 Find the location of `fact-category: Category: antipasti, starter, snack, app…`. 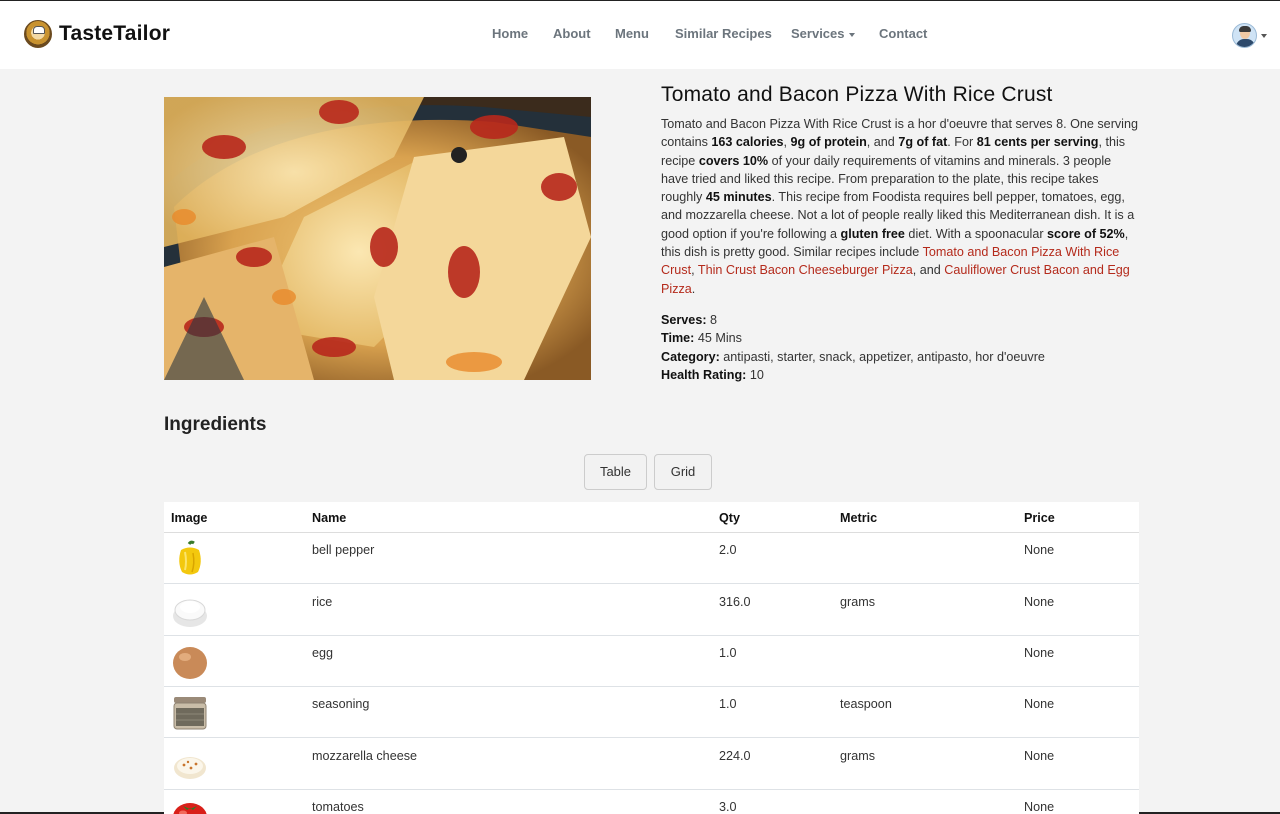

fact-category: Category: antipasti, starter, snack, app… is located at coordinates (853, 357).